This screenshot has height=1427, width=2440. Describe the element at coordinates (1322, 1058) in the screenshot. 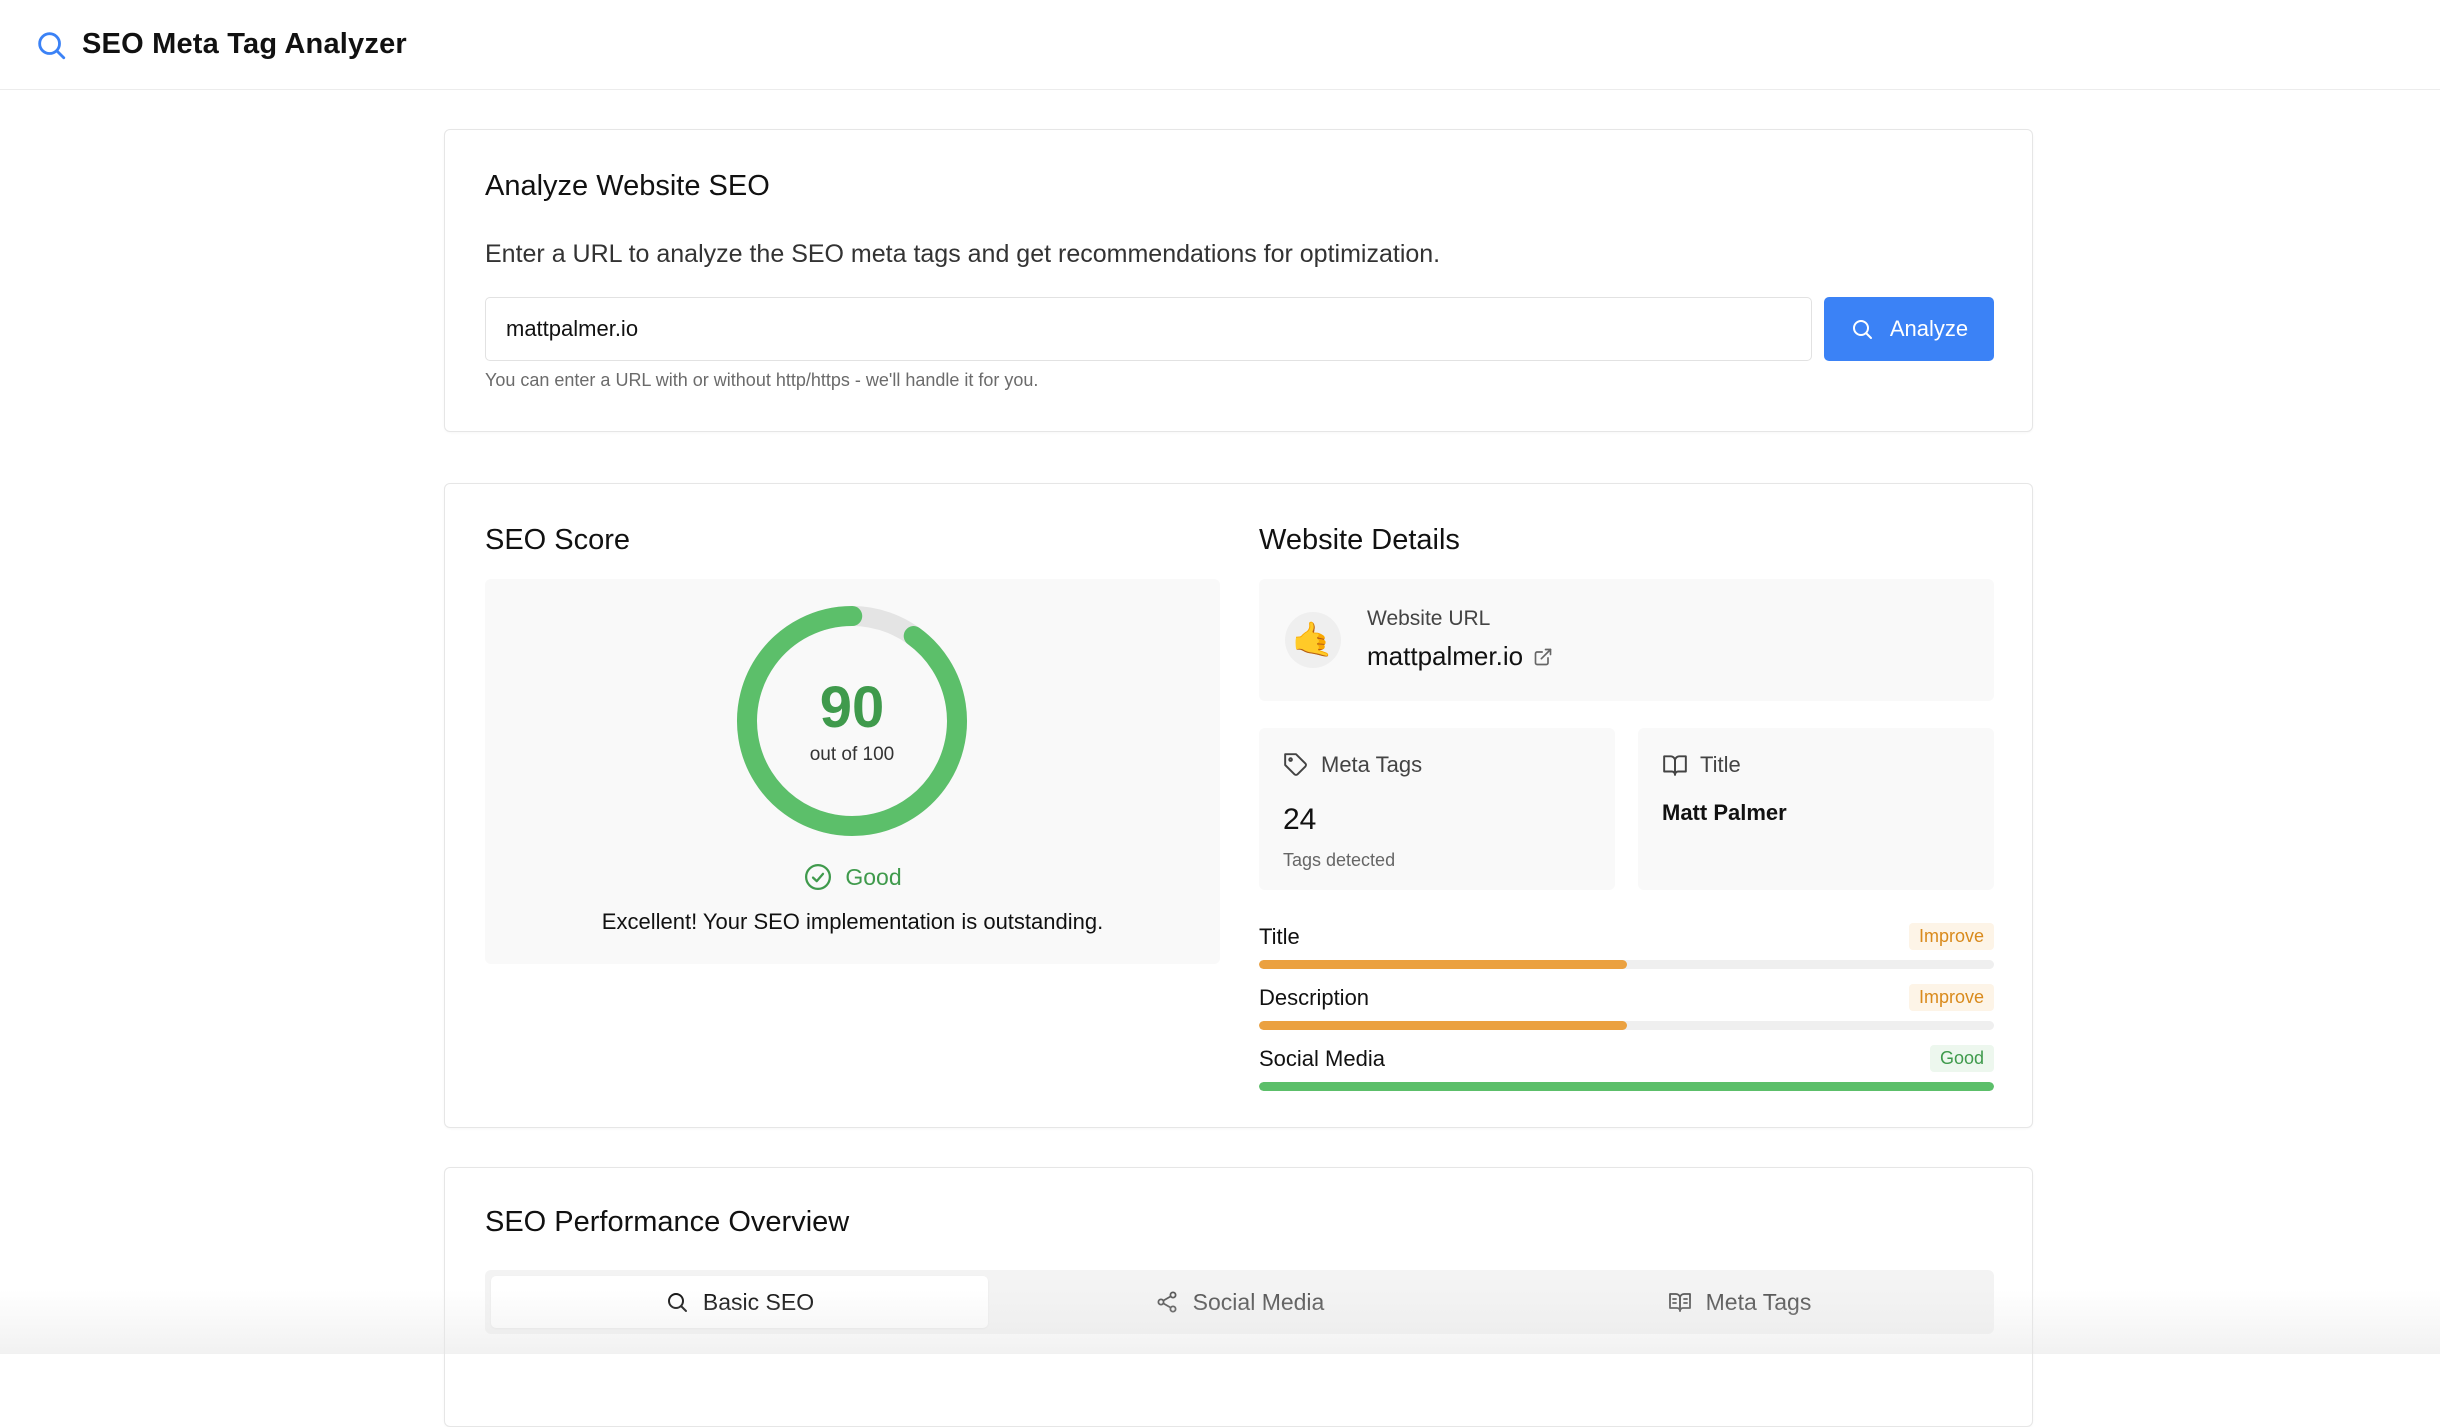

I see `metric-label: Social Media` at that location.